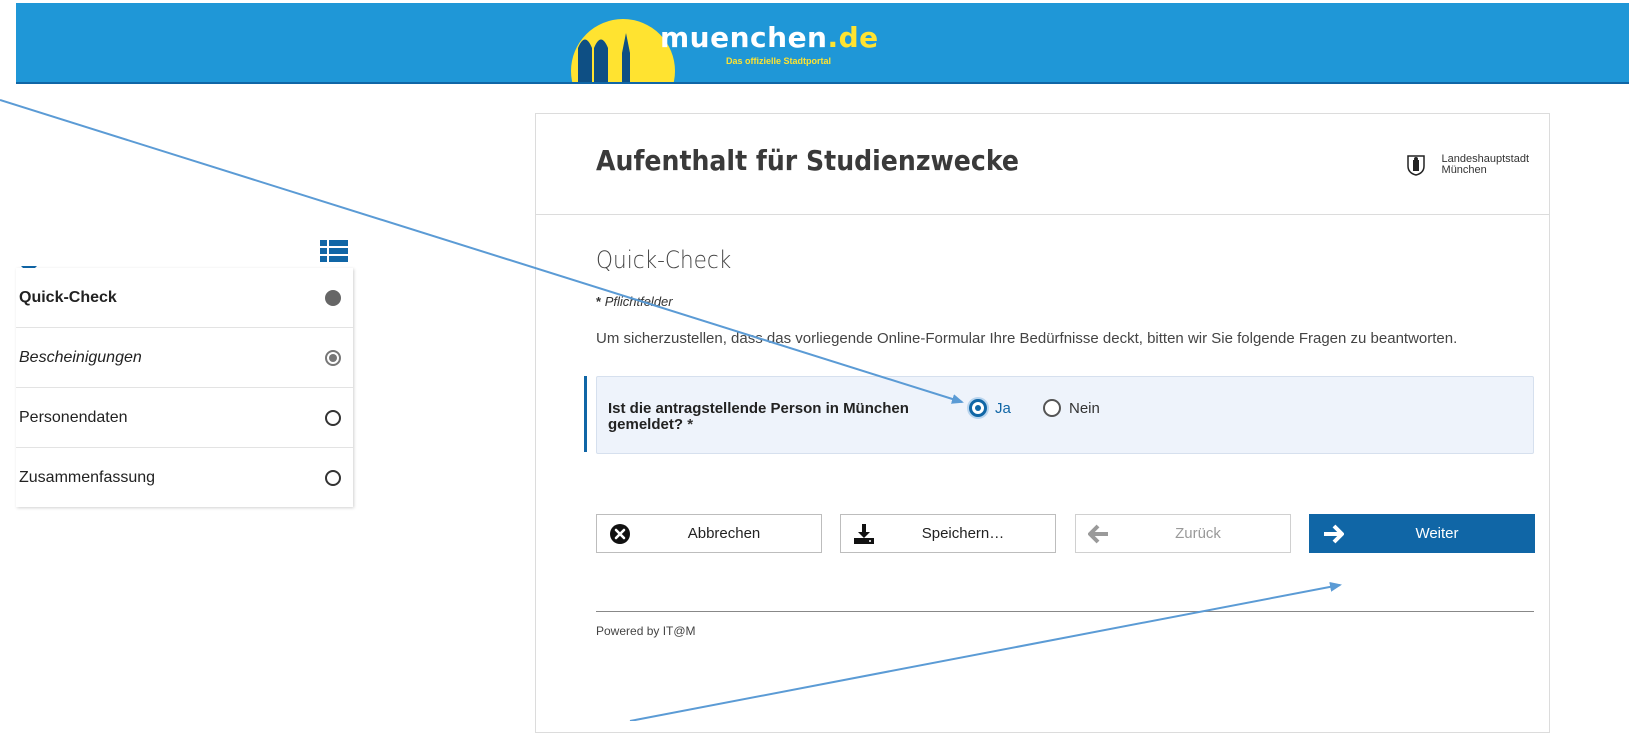 The height and width of the screenshot is (733, 1629). What do you see at coordinates (87, 477) in the screenshot?
I see `nav-item-label: Zusammenfassung` at bounding box center [87, 477].